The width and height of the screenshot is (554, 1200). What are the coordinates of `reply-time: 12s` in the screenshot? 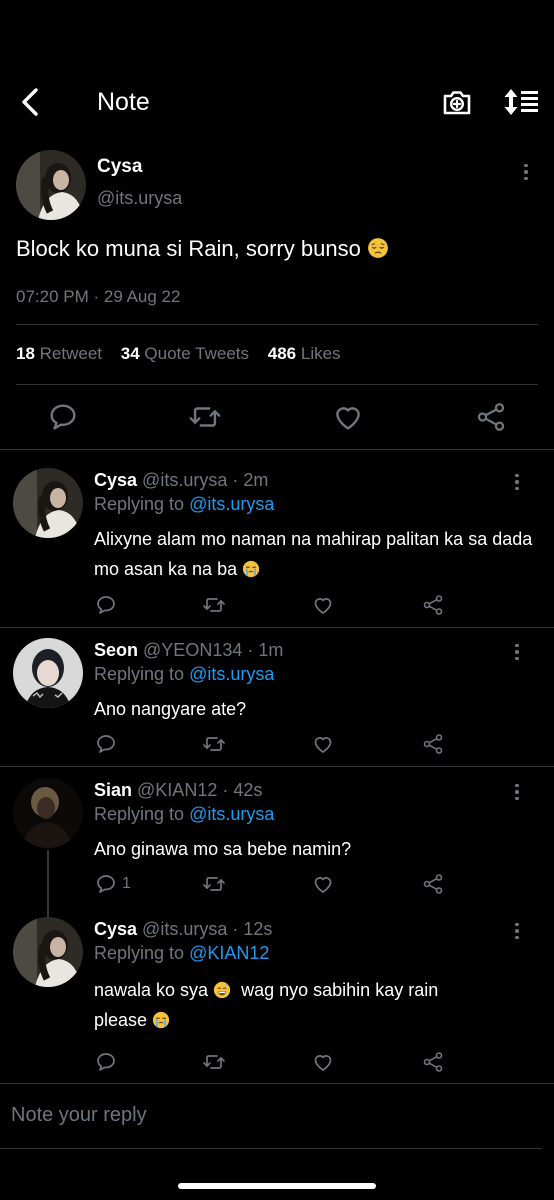 It's located at (258, 929).